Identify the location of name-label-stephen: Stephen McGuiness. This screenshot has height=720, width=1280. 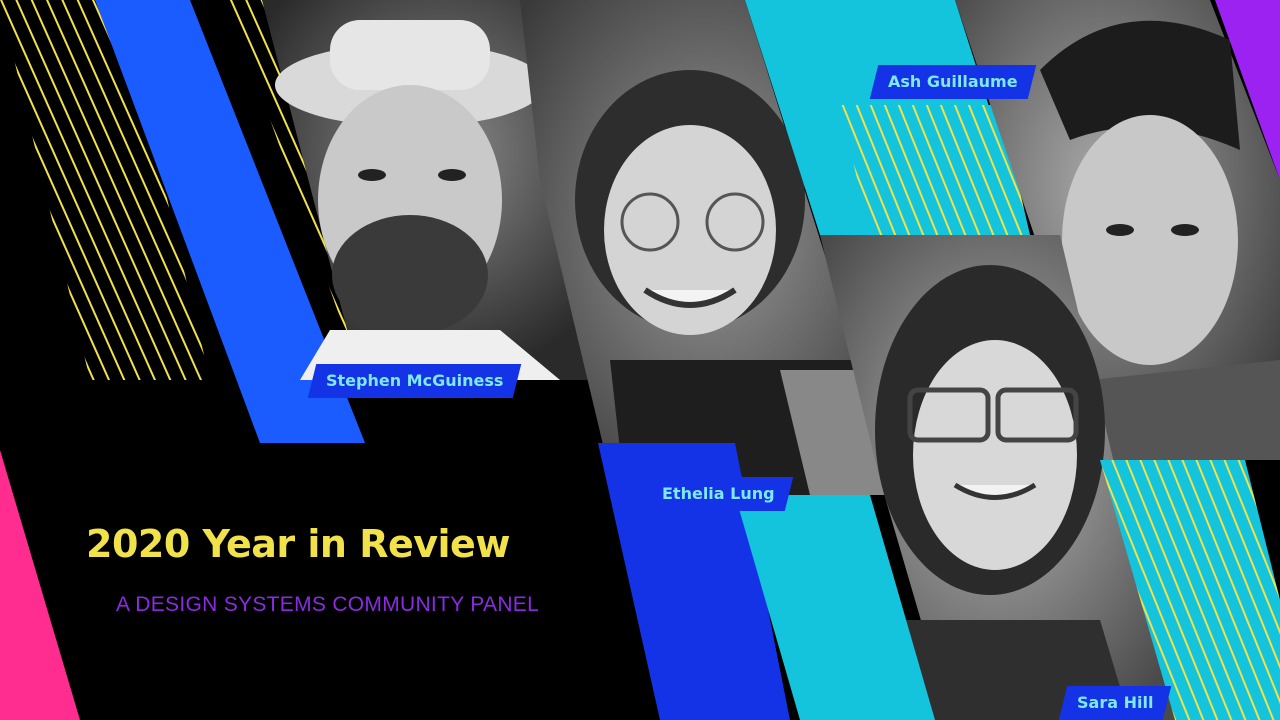
(415, 380).